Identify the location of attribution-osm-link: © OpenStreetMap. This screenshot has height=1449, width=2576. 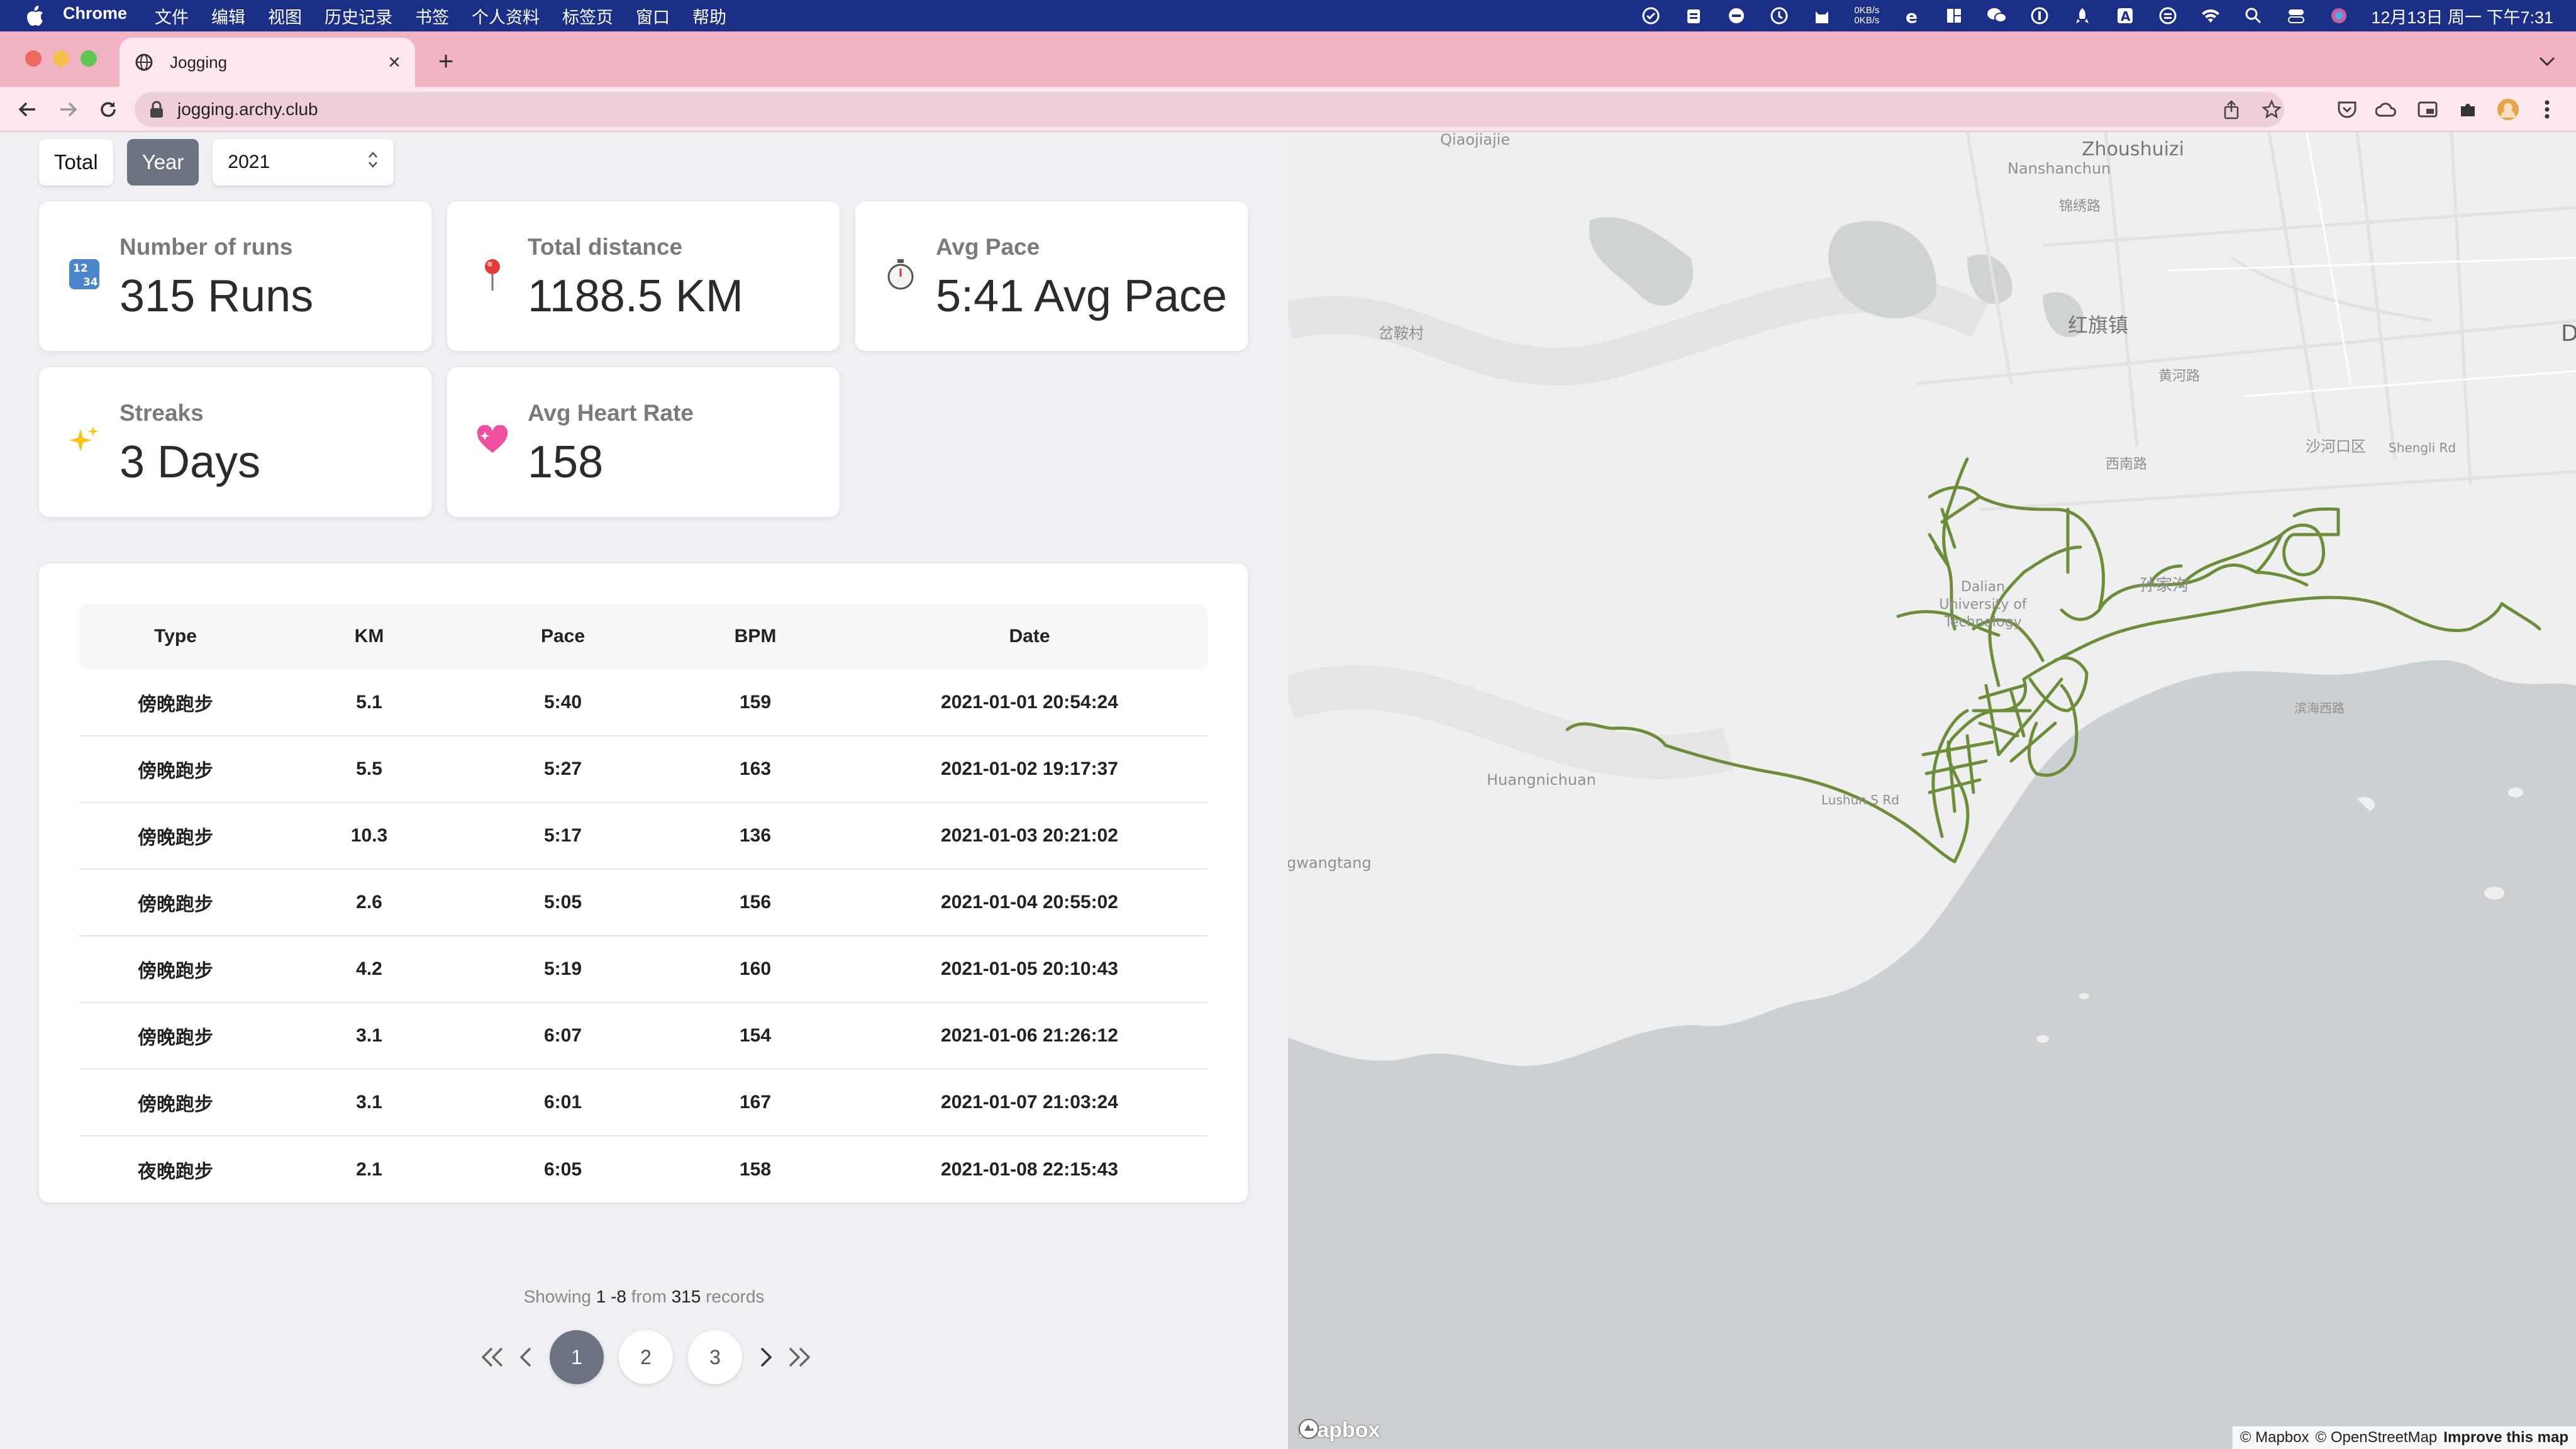
(2377, 1437).